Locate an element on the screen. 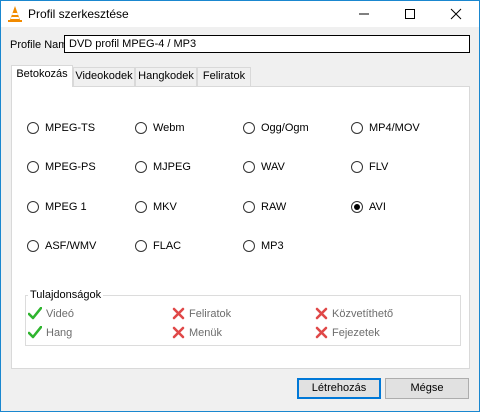 The height and width of the screenshot is (412, 480). radio-asf-wmv: ASF/WMV is located at coordinates (61, 246).